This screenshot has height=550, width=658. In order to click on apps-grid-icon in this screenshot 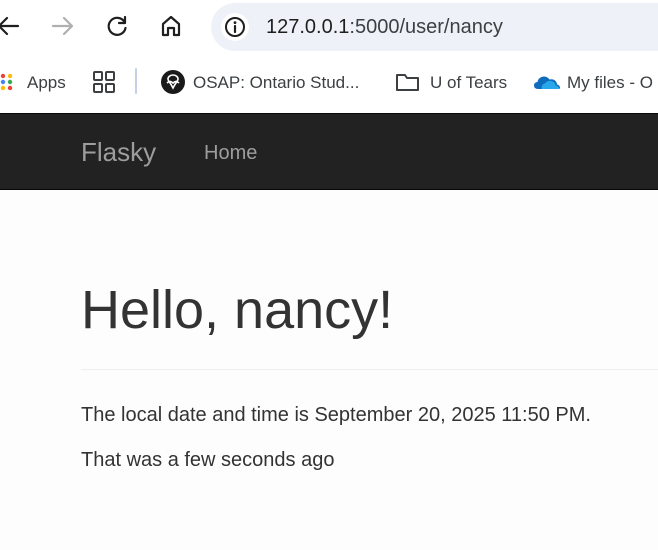, I will do `click(6, 82)`.